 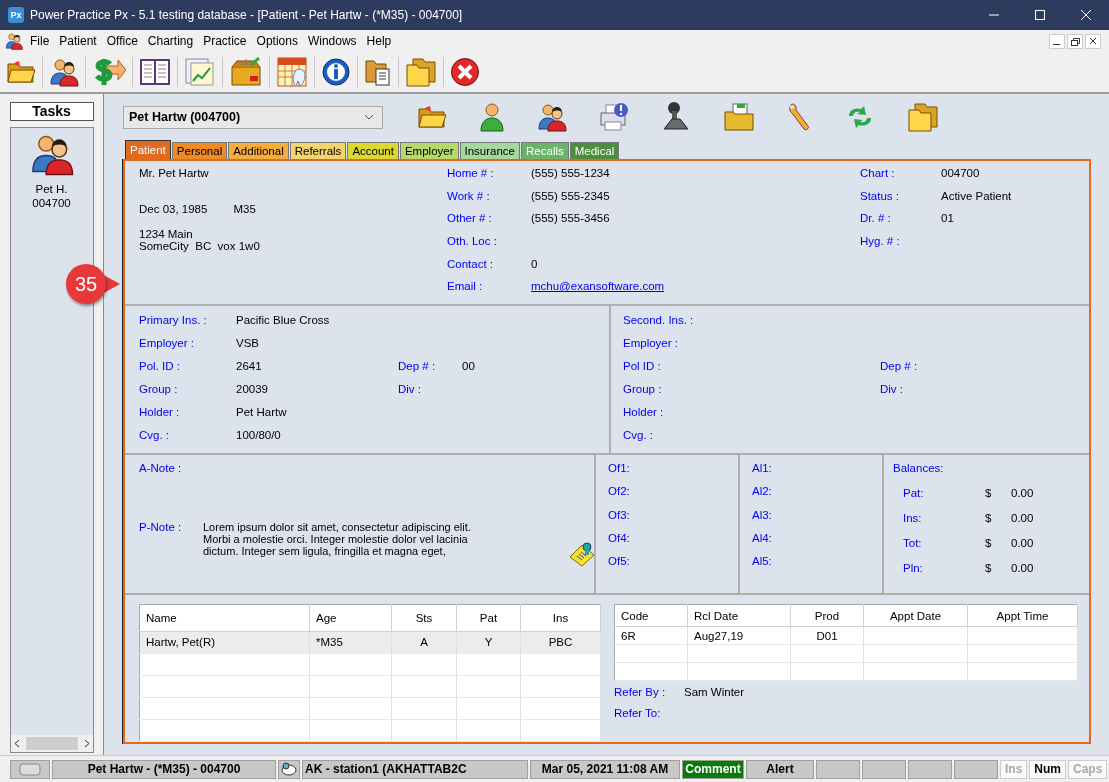 I want to click on field-label: Work # :, so click(x=469, y=196).